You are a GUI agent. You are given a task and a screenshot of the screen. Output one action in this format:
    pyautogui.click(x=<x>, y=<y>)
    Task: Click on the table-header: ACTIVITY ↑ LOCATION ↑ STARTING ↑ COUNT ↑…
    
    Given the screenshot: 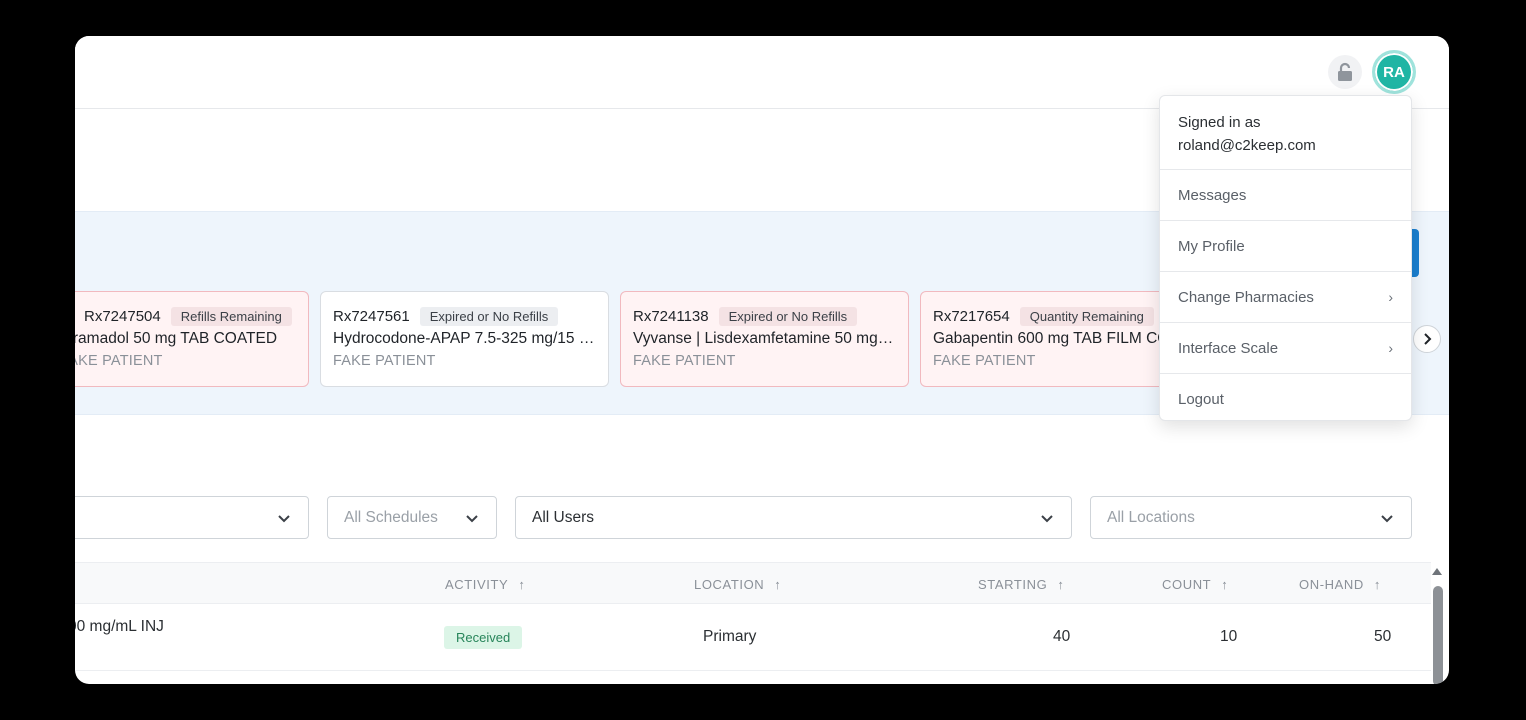 What is the action you would take?
    pyautogui.click(x=753, y=583)
    